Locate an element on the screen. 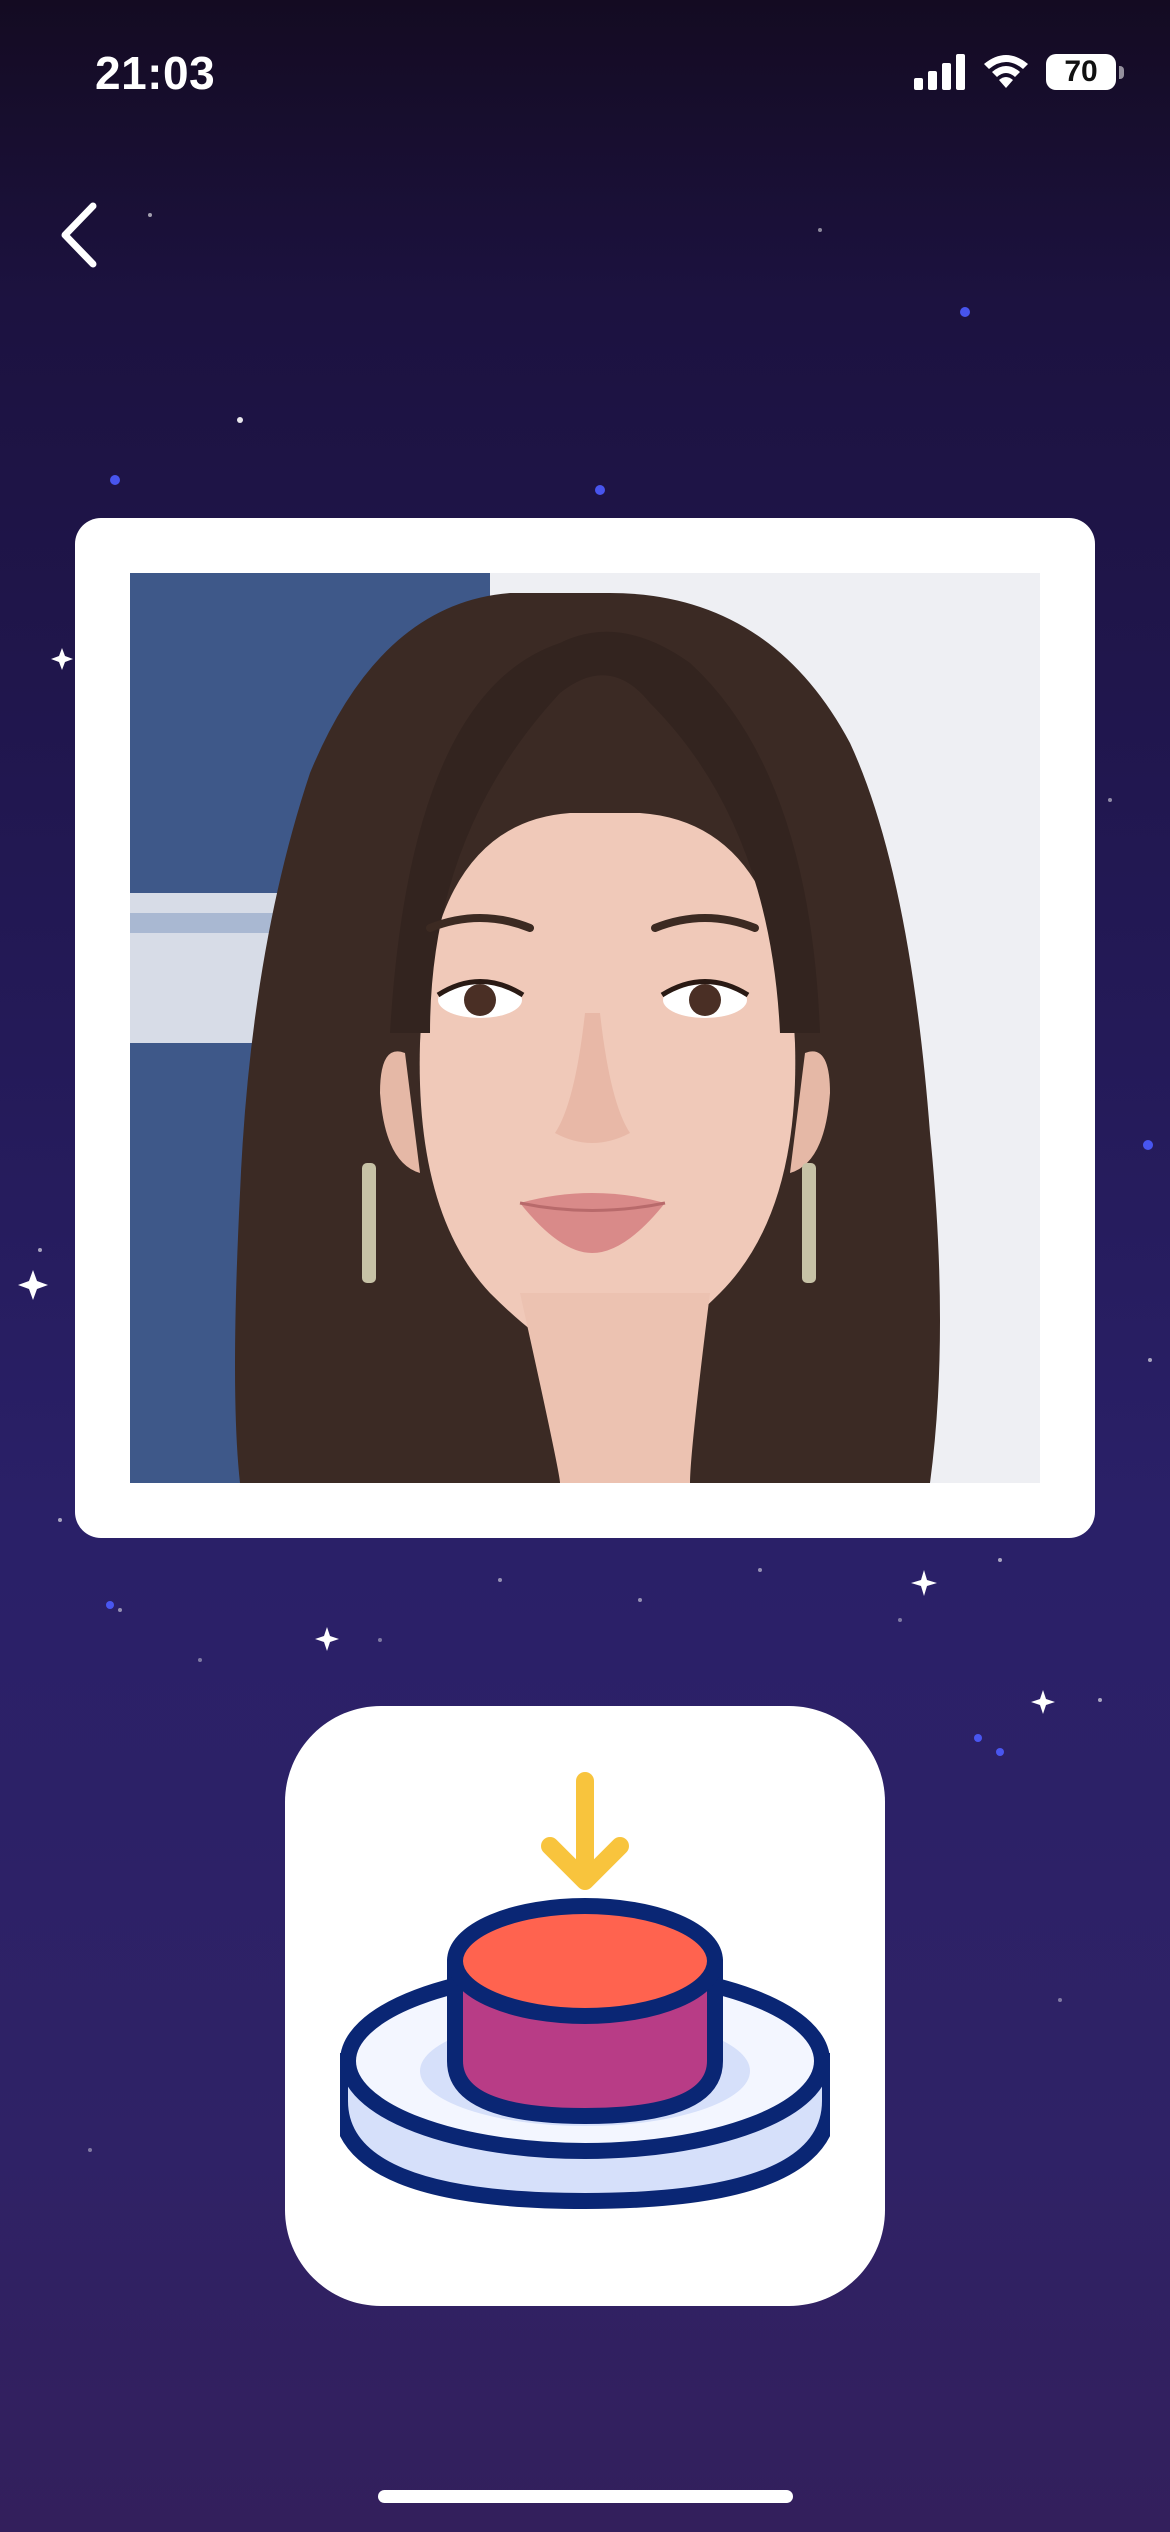 The height and width of the screenshot is (2532, 1170). status-time: 21:03 is located at coordinates (155, 73).